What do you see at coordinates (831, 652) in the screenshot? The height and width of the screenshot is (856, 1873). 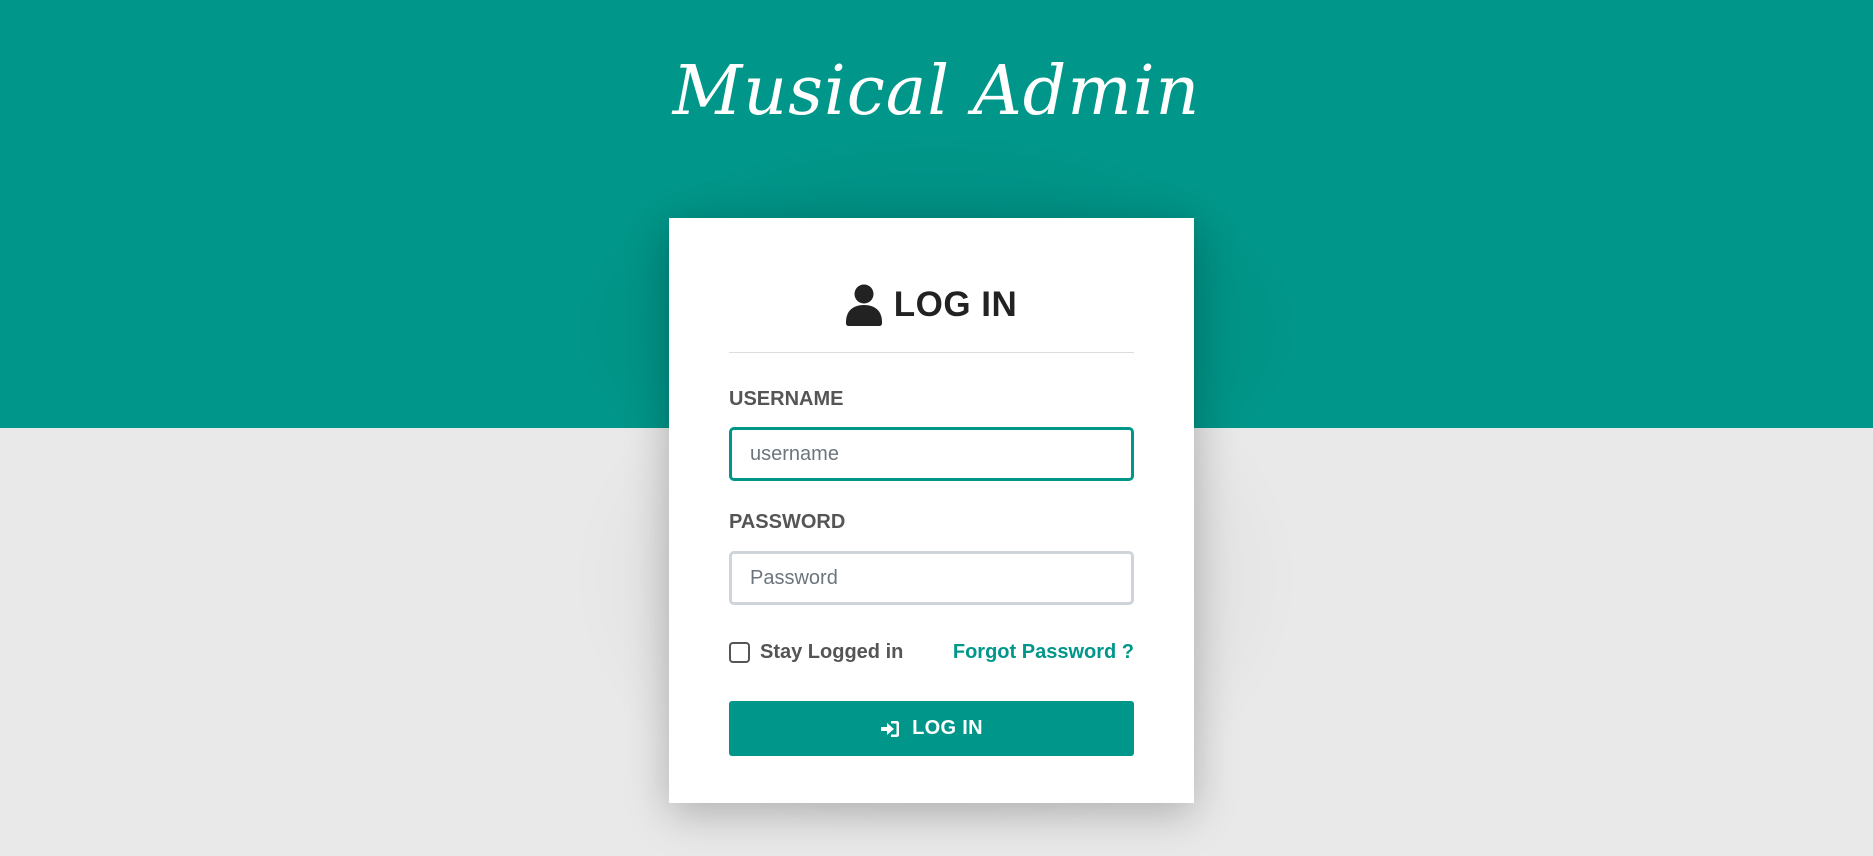 I see `stay-logged-in-label: Stay Logged in` at bounding box center [831, 652].